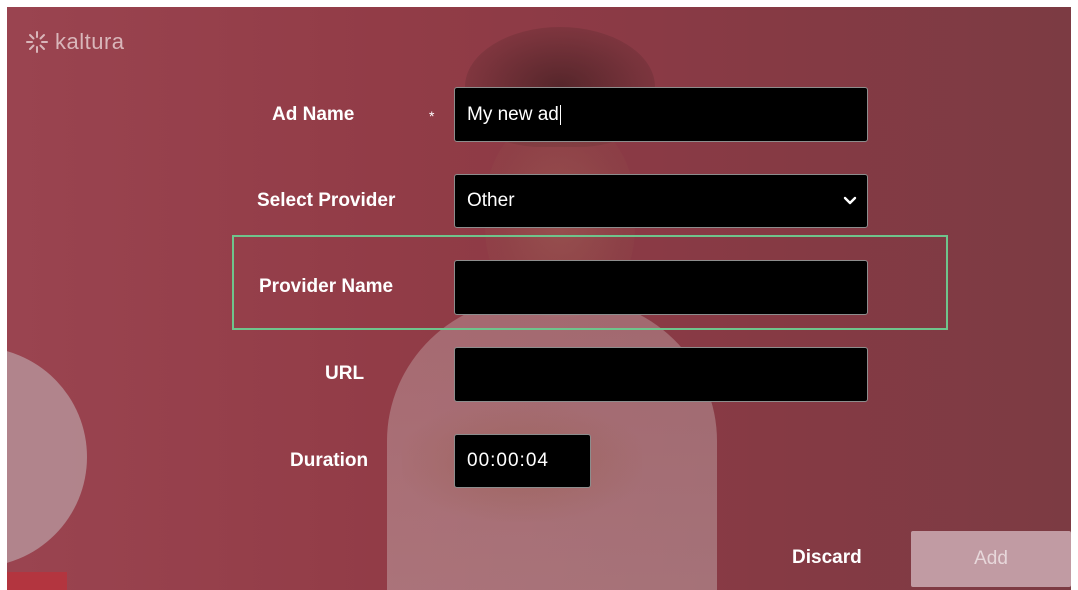 The image size is (1078, 590). I want to click on provider-name-input, so click(661, 287).